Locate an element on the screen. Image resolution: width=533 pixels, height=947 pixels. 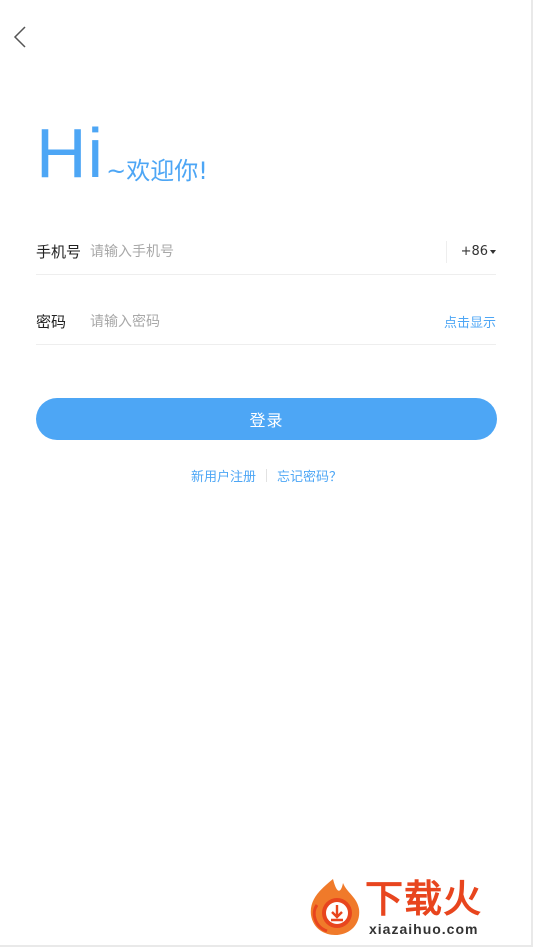
watermark-title: 下载火 is located at coordinates (424, 899).